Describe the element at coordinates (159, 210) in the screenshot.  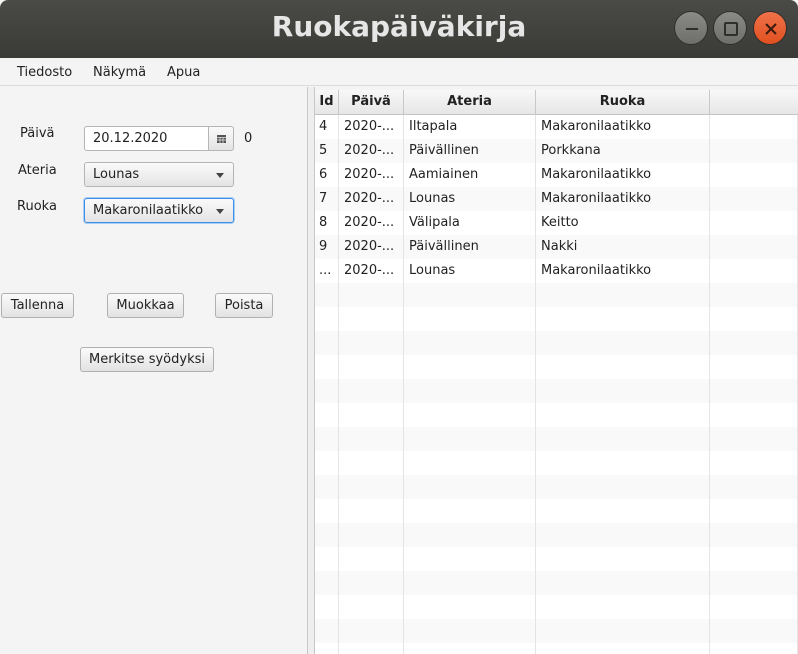
I see `food-combobox: Makaronilaatikko` at that location.